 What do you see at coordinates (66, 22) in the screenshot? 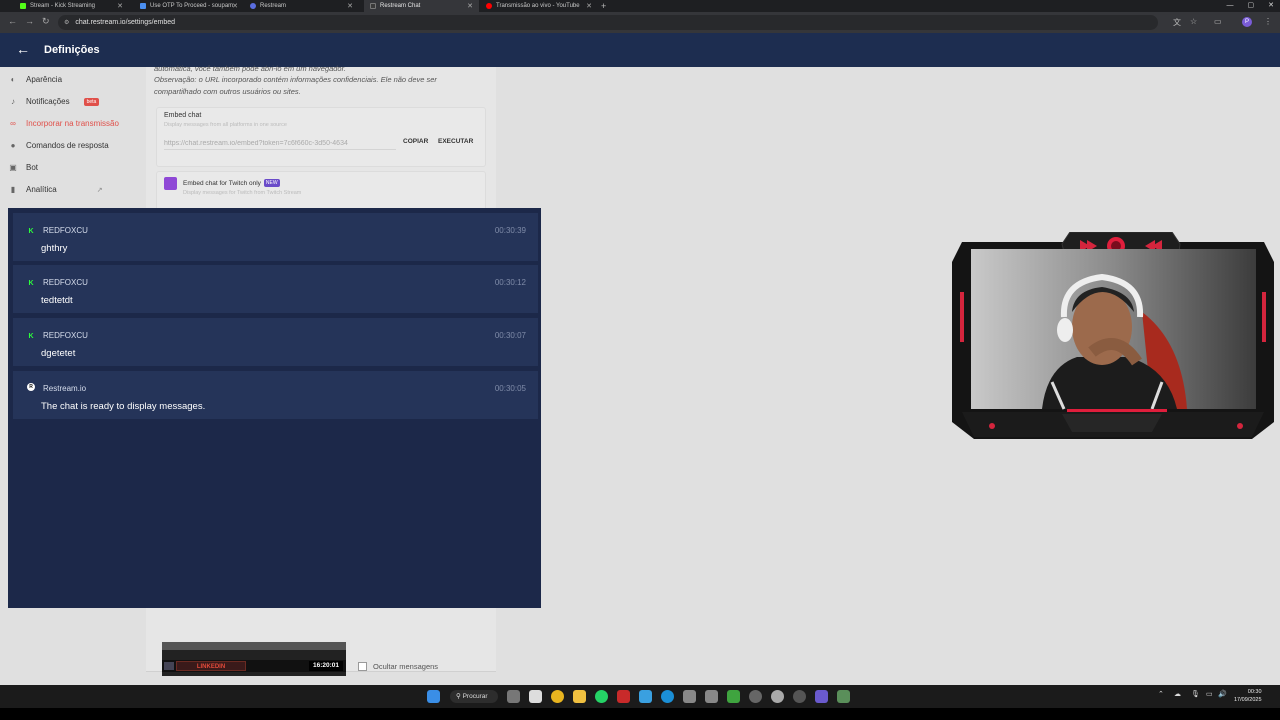
I see `site-info-icon: ⚙` at bounding box center [66, 22].